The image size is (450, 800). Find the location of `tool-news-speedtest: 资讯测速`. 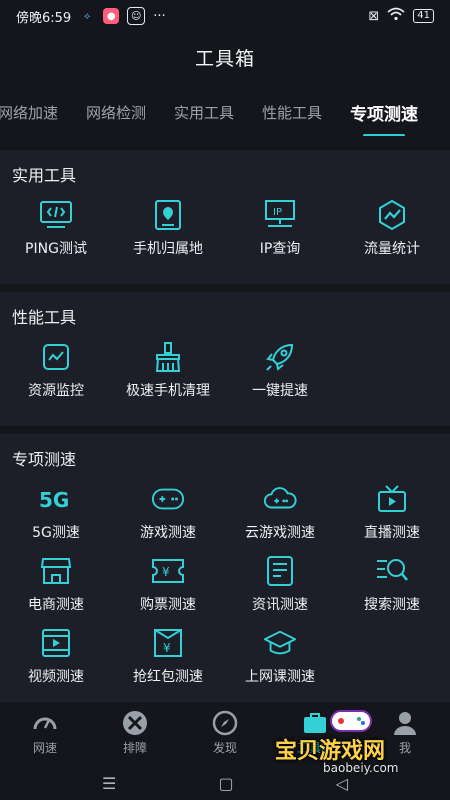

tool-news-speedtest: 资讯测速 is located at coordinates (280, 584).